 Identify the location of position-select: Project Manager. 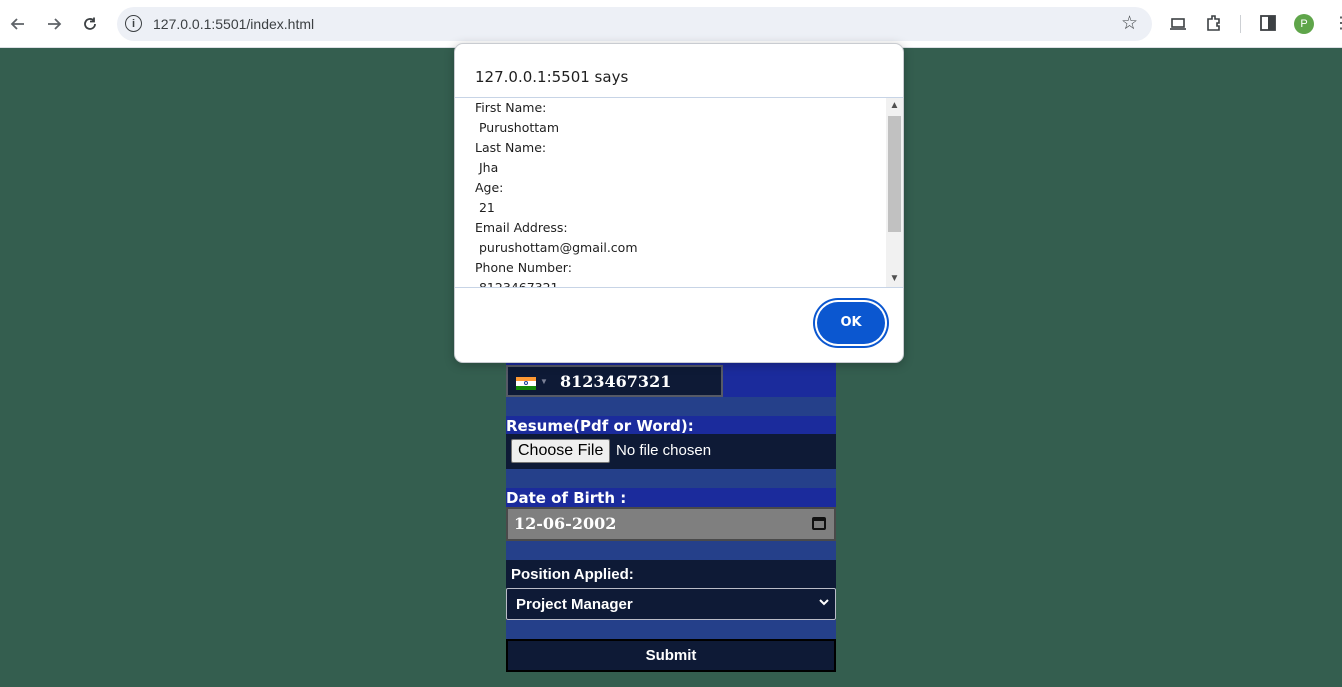
(671, 604).